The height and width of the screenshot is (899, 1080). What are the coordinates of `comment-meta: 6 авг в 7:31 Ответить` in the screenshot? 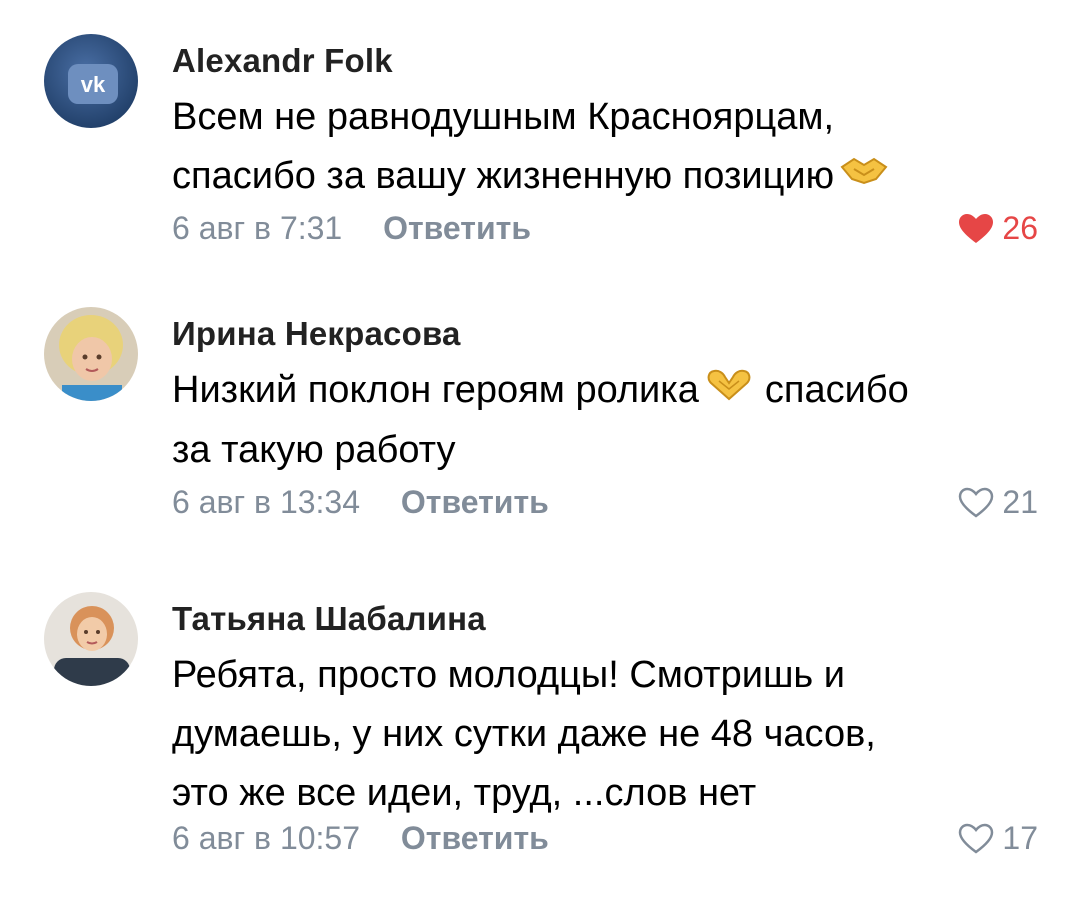 It's located at (351, 228).